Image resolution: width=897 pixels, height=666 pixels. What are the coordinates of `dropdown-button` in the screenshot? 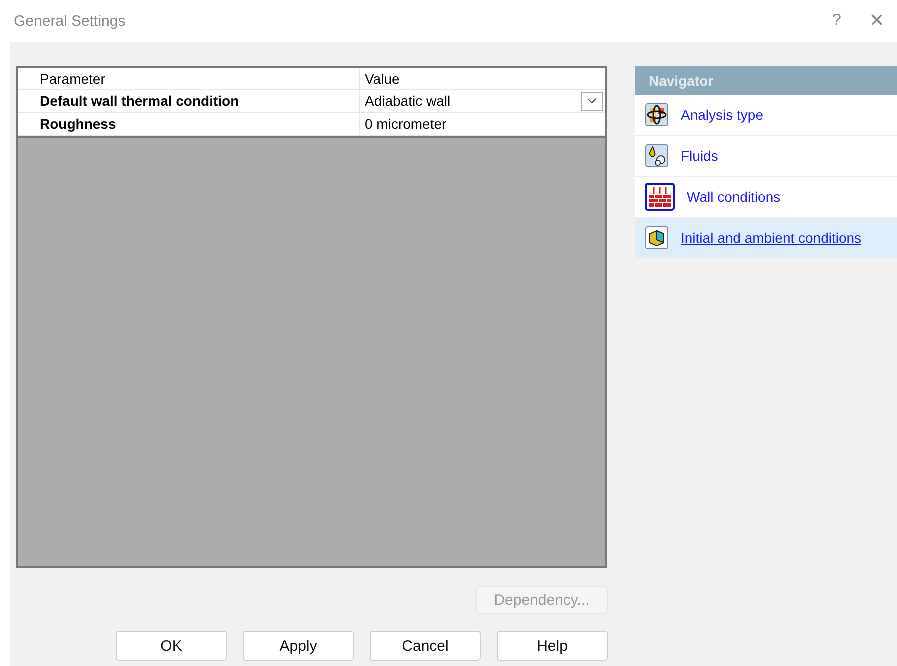 It's located at (592, 101).